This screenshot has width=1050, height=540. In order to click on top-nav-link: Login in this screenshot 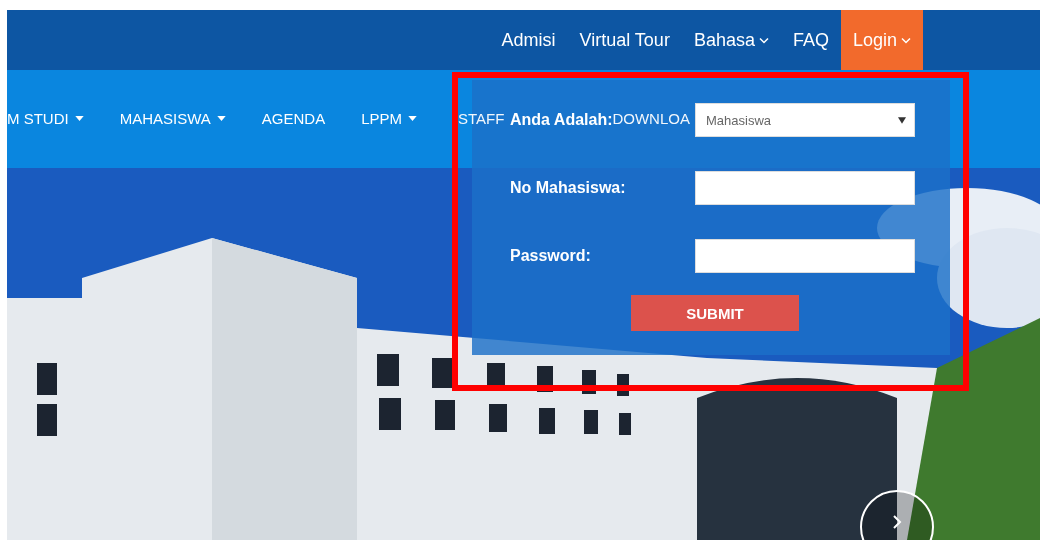, I will do `click(881, 40)`.